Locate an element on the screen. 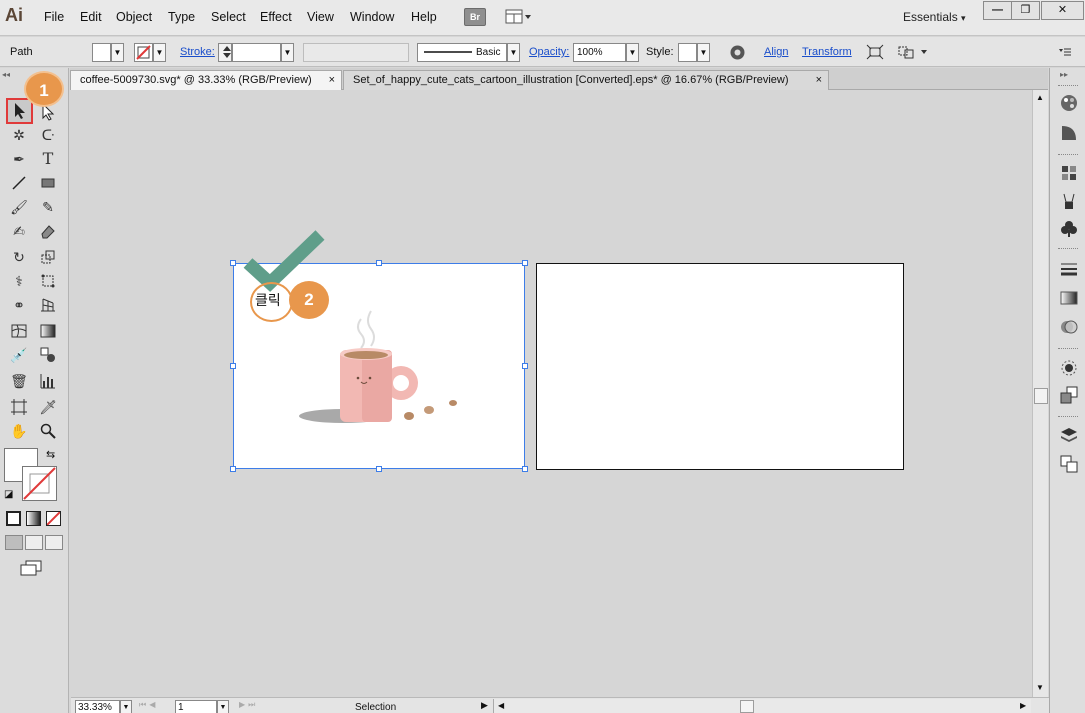 This screenshot has height=713, width=1085. stroke-panel-link: Stroke: is located at coordinates (197, 52).